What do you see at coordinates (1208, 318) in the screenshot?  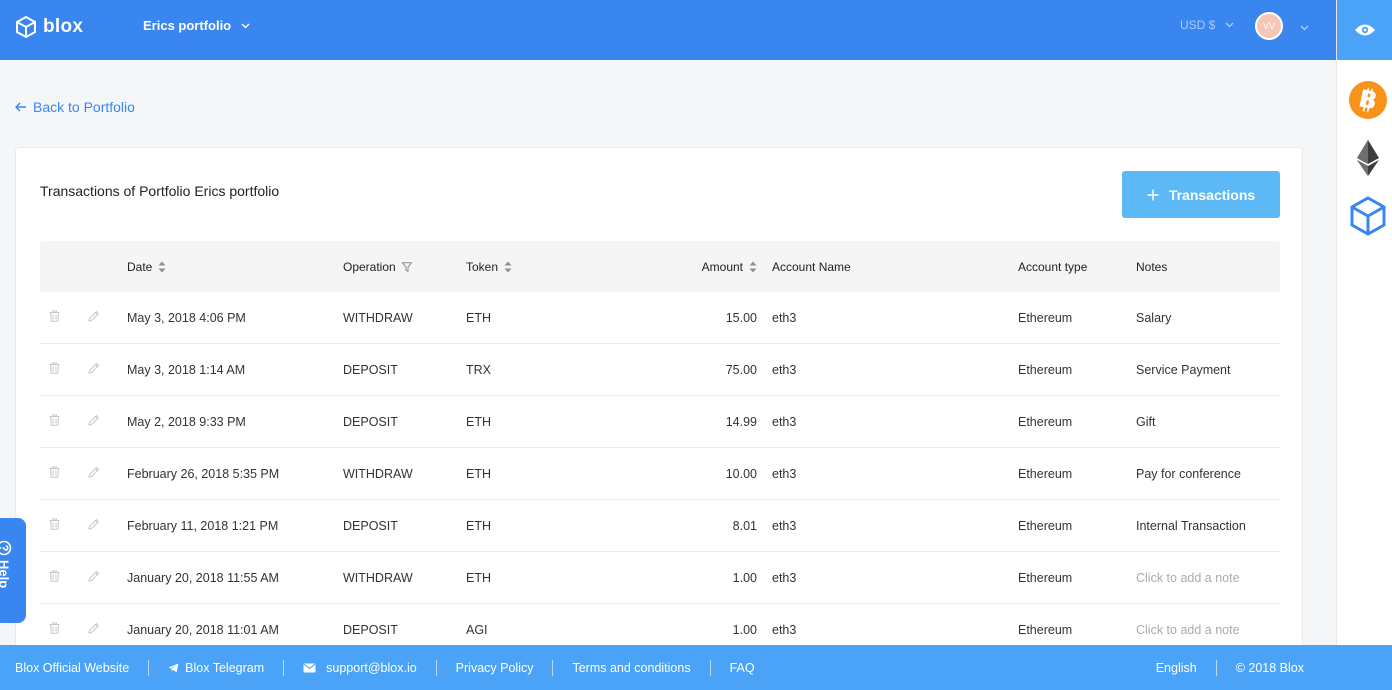 I see `cell-notes: Salary` at bounding box center [1208, 318].